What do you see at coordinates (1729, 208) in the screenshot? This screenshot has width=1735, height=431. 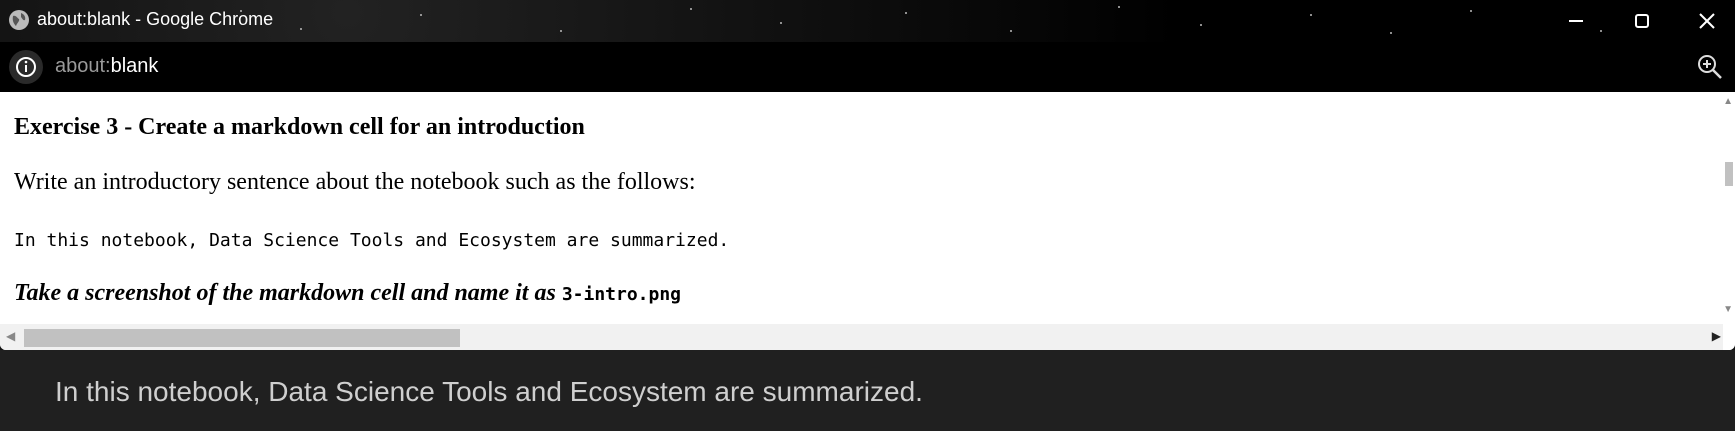 I see `vertical-scrollbar: ▲ ▼` at bounding box center [1729, 208].